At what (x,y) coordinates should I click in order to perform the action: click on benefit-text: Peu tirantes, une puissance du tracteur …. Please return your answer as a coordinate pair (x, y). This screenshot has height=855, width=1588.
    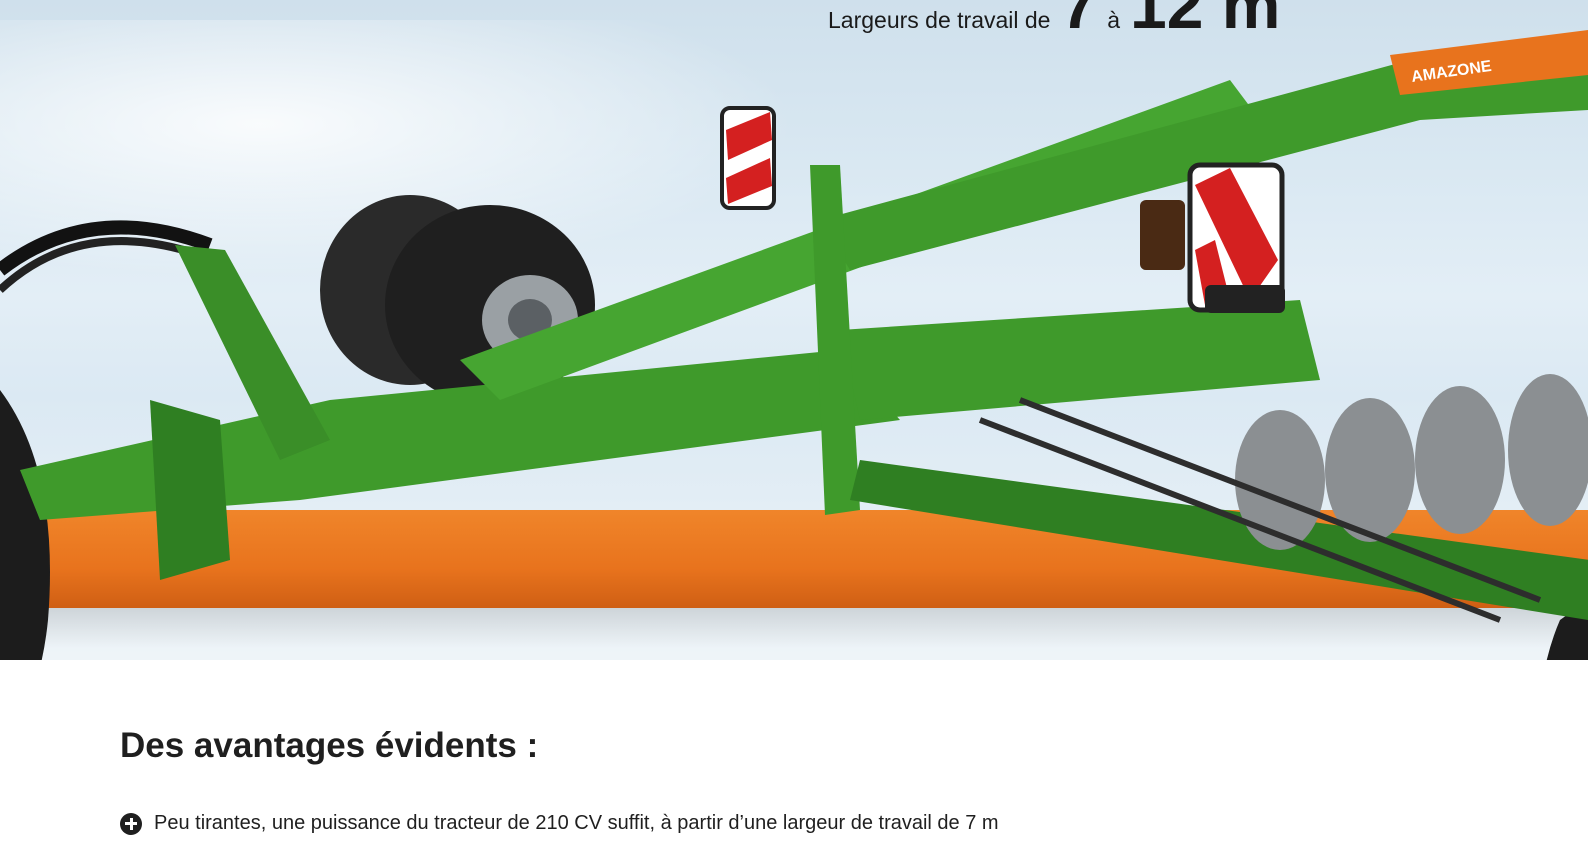
    Looking at the image, I should click on (576, 823).